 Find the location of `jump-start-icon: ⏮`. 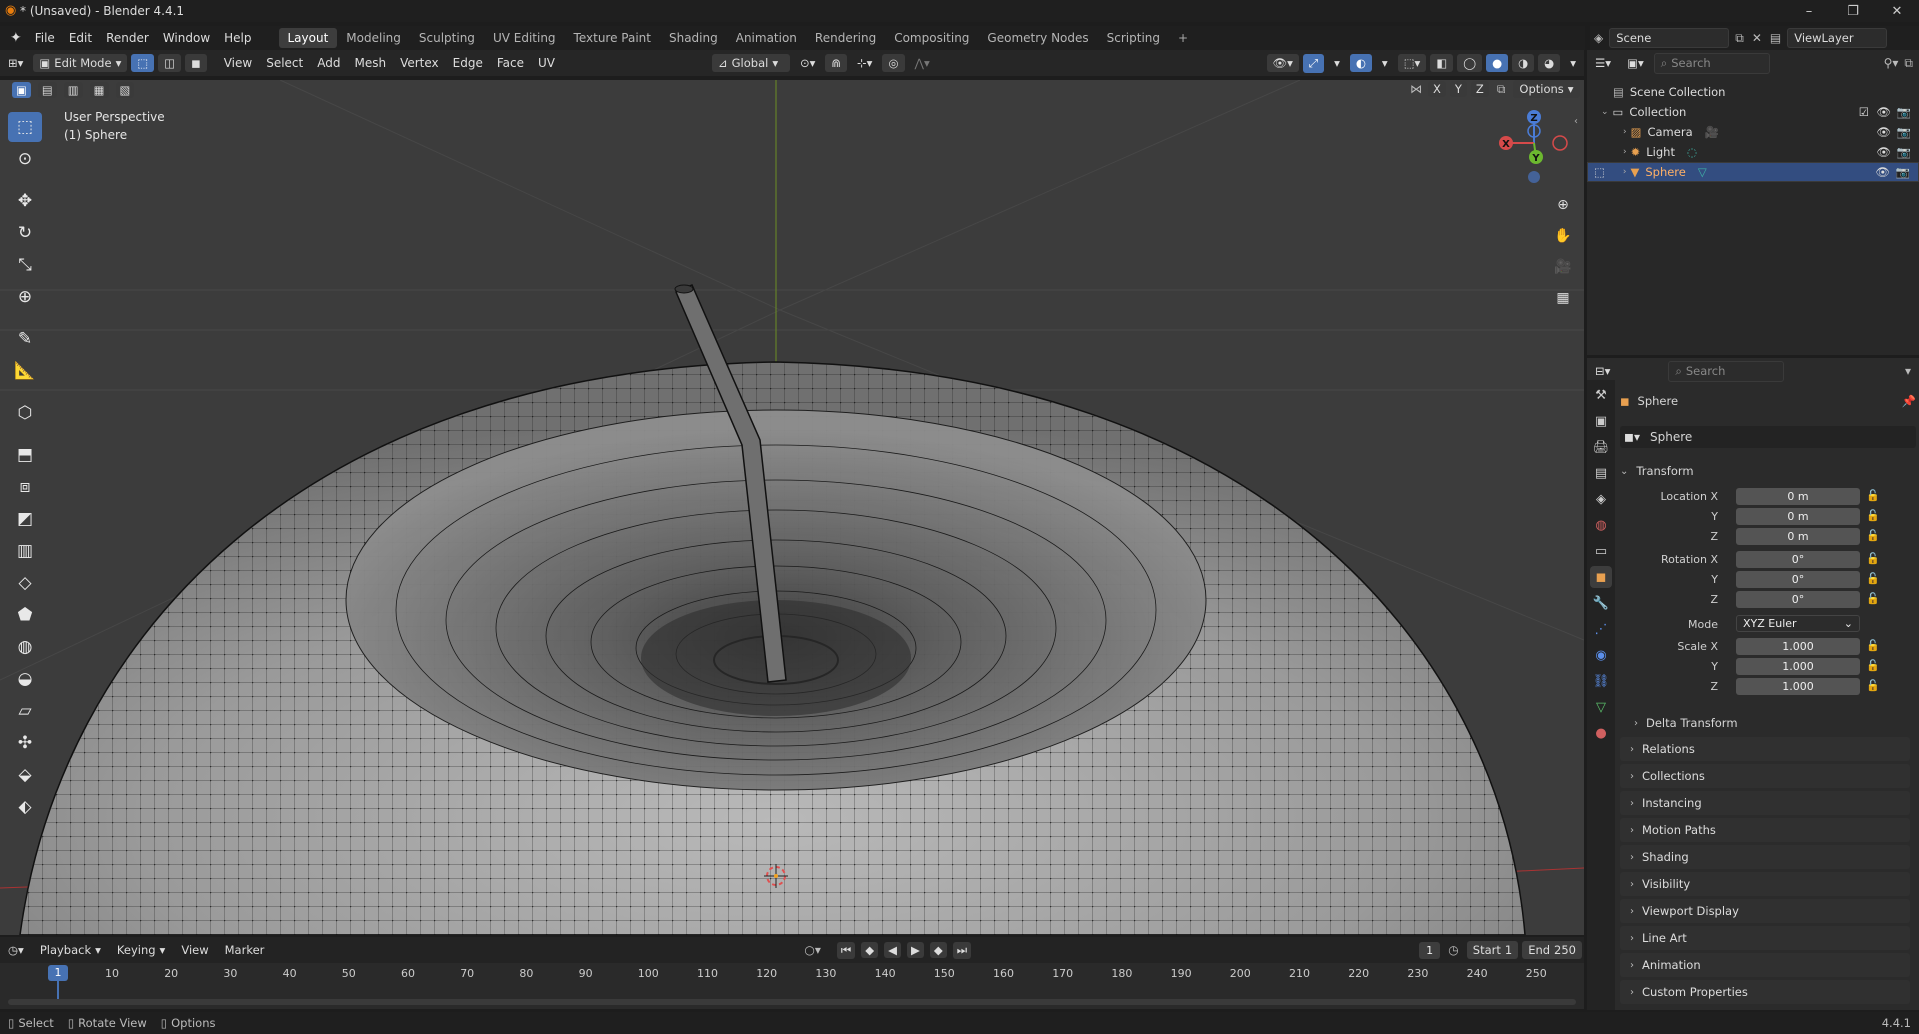

jump-start-icon: ⏮ is located at coordinates (846, 950).